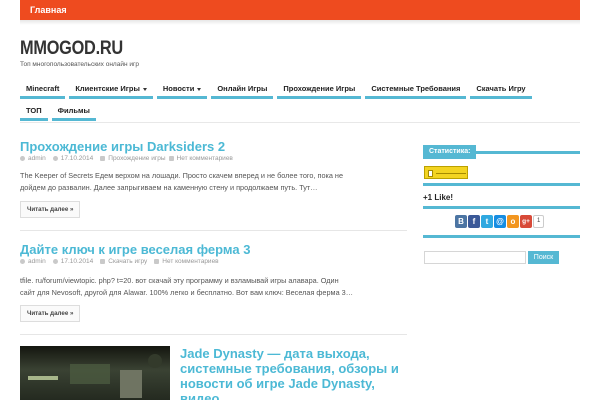  What do you see at coordinates (275, 353) in the screenshot?
I see `post-title-line: Jade Dynasty — дата выхода,` at bounding box center [275, 353].